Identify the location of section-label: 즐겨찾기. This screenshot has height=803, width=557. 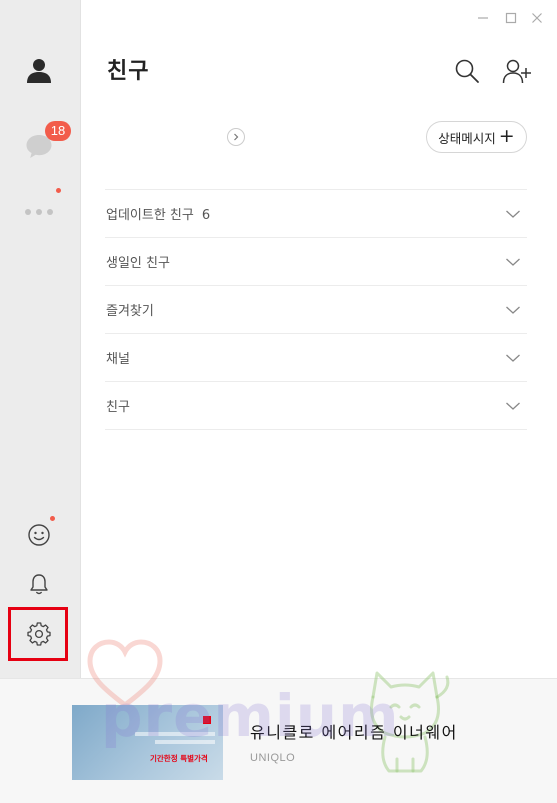
(130, 311).